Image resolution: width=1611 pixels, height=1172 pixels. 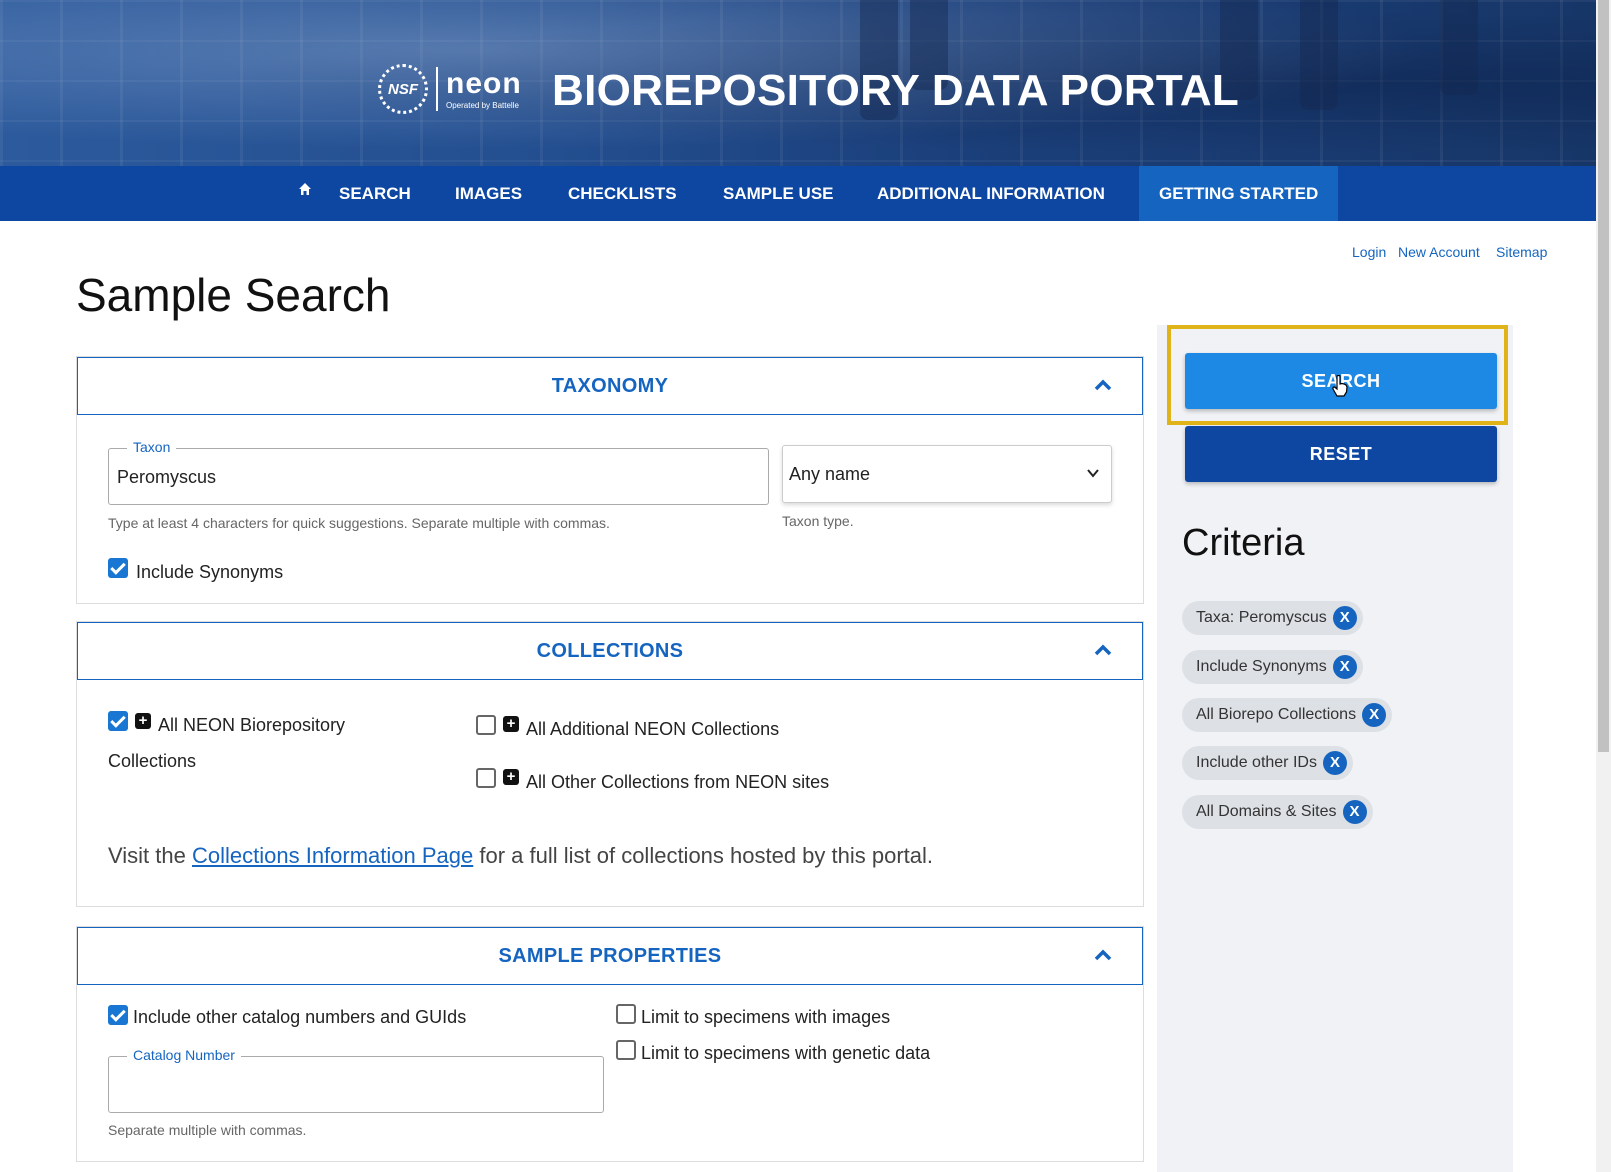 I want to click on visit-prefix: Visit the, so click(x=150, y=855).